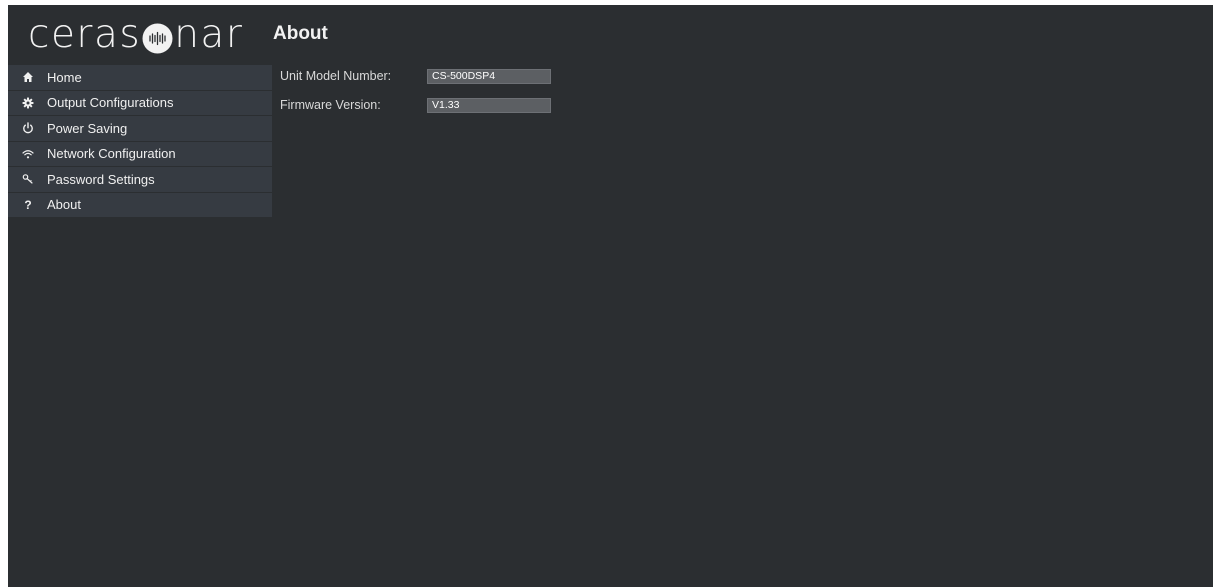 Image resolution: width=1213 pixels, height=587 pixels. What do you see at coordinates (209, 34) in the screenshot?
I see `logo-text-end: nar` at bounding box center [209, 34].